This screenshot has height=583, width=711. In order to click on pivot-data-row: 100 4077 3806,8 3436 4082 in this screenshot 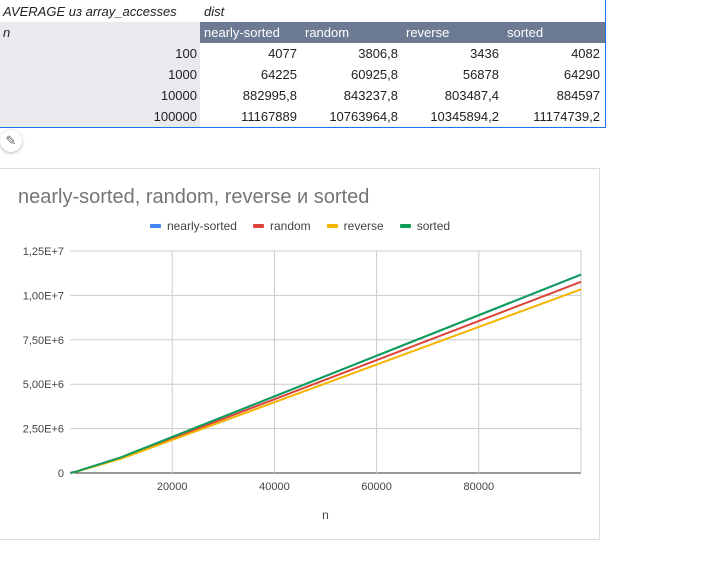, I will do `click(302, 53)`.